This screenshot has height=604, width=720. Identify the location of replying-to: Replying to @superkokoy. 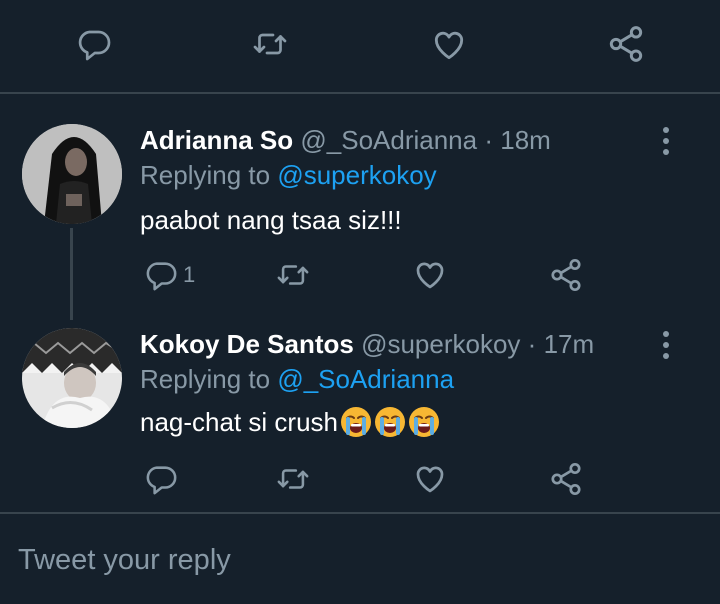
(288, 175).